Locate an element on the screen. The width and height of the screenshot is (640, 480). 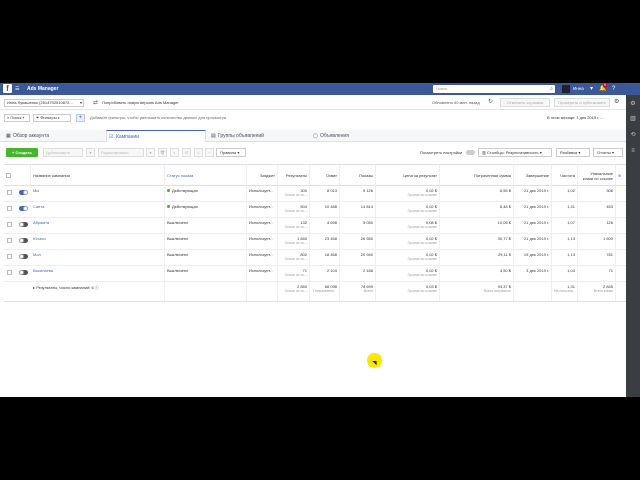
tab-label: Обзор аккаунта is located at coordinates (31, 136).